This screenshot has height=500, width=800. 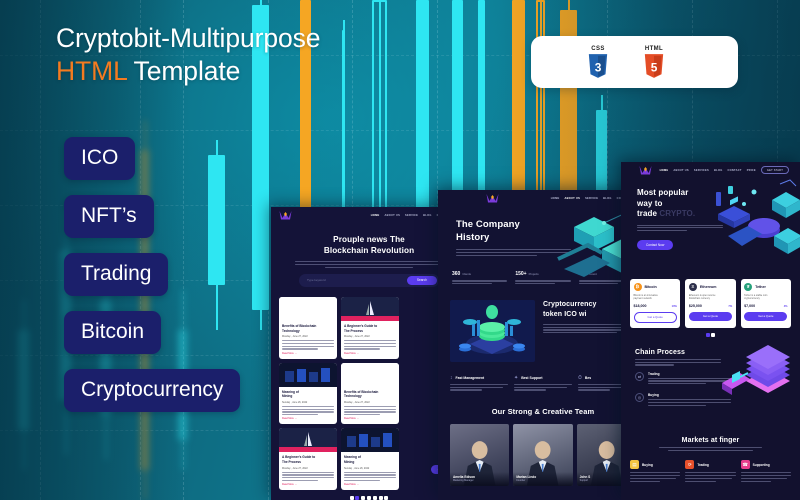 What do you see at coordinates (598, 67) in the screenshot?
I see `svg-text: 3` at bounding box center [598, 67].